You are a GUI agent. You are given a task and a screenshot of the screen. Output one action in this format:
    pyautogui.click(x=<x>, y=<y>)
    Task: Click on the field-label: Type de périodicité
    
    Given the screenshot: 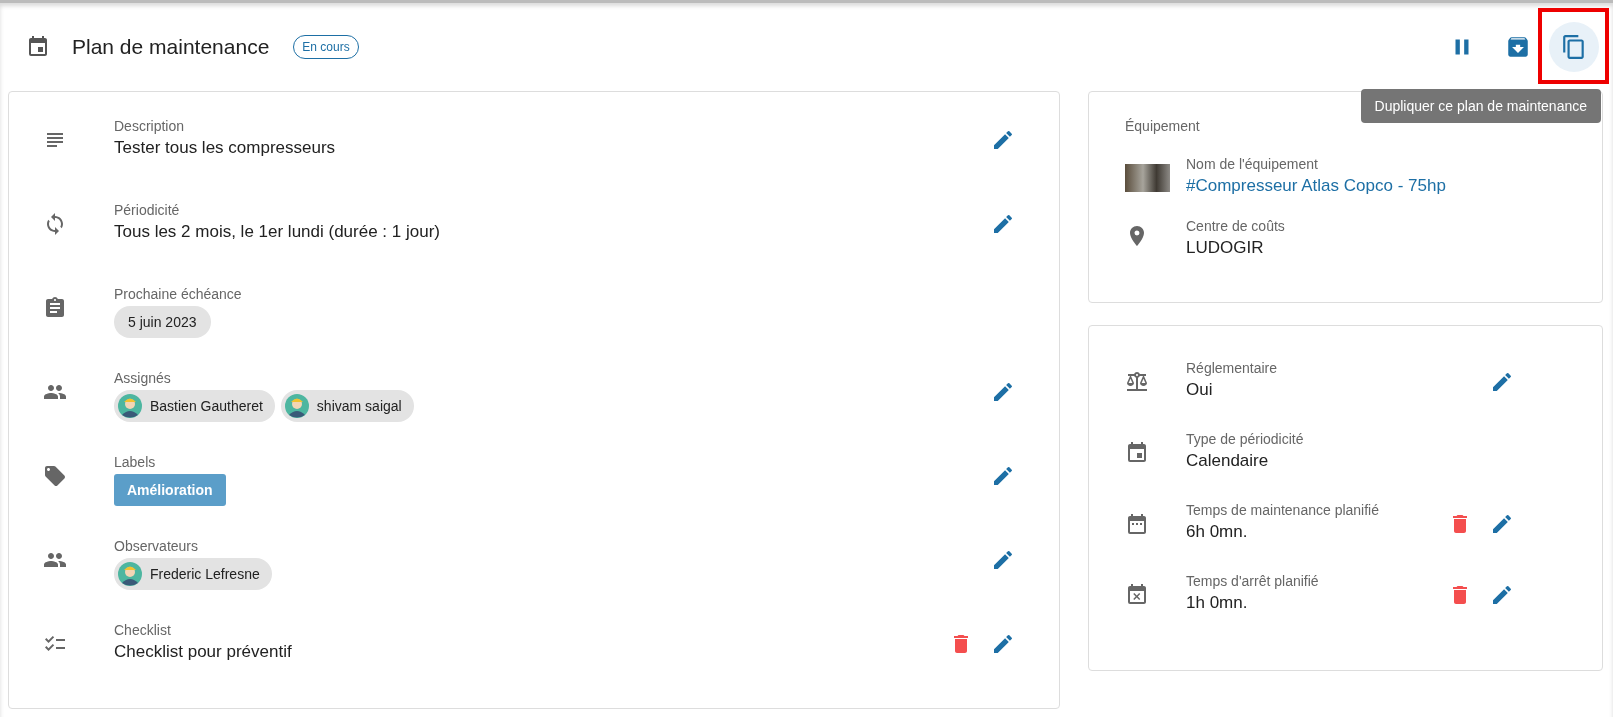 What is the action you would take?
    pyautogui.click(x=1245, y=439)
    